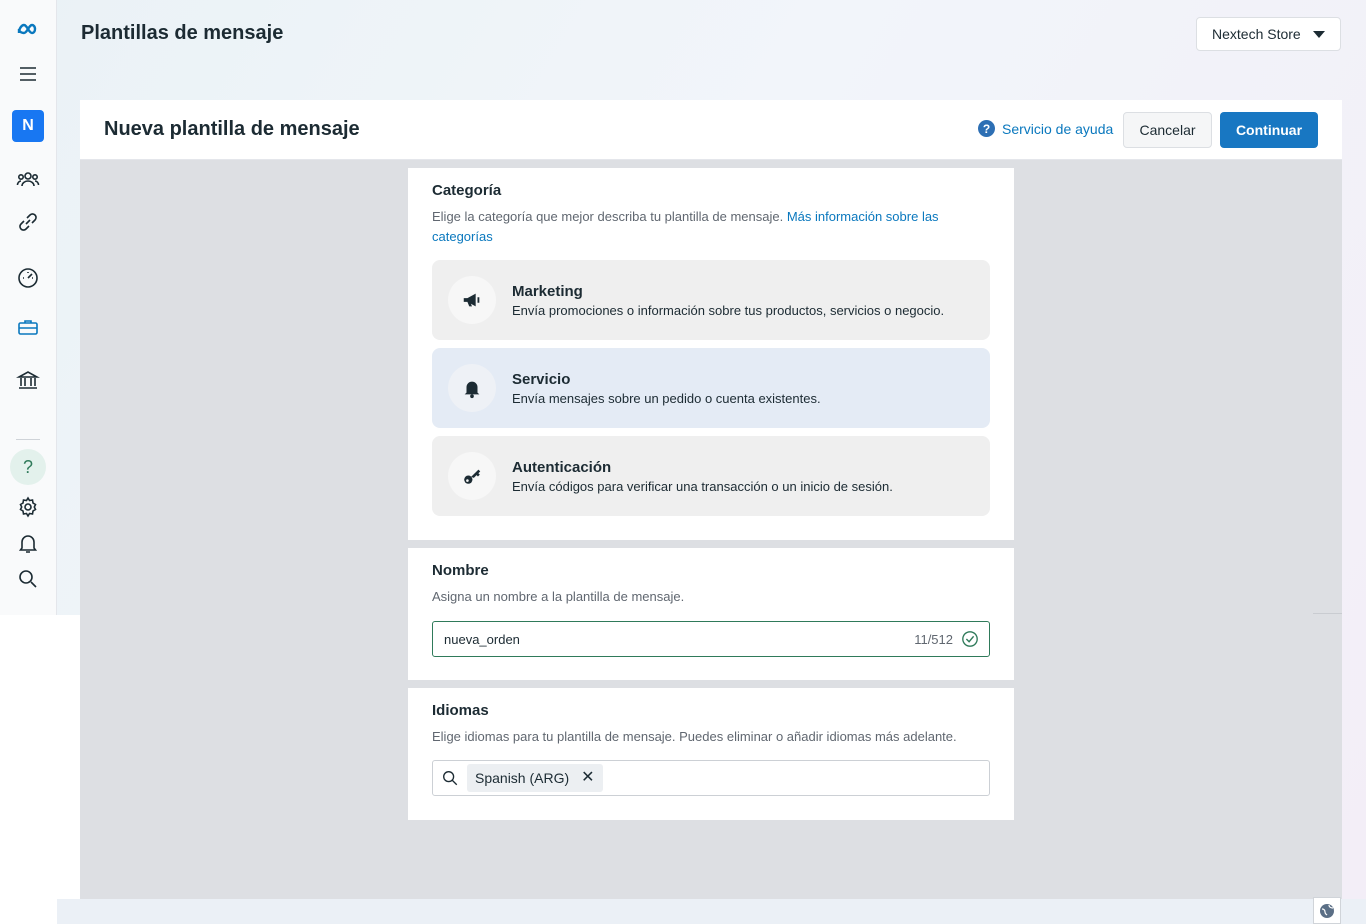 This screenshot has height=924, width=1366. Describe the element at coordinates (28, 278) in the screenshot. I see `dashboard-gauge-icon` at that location.